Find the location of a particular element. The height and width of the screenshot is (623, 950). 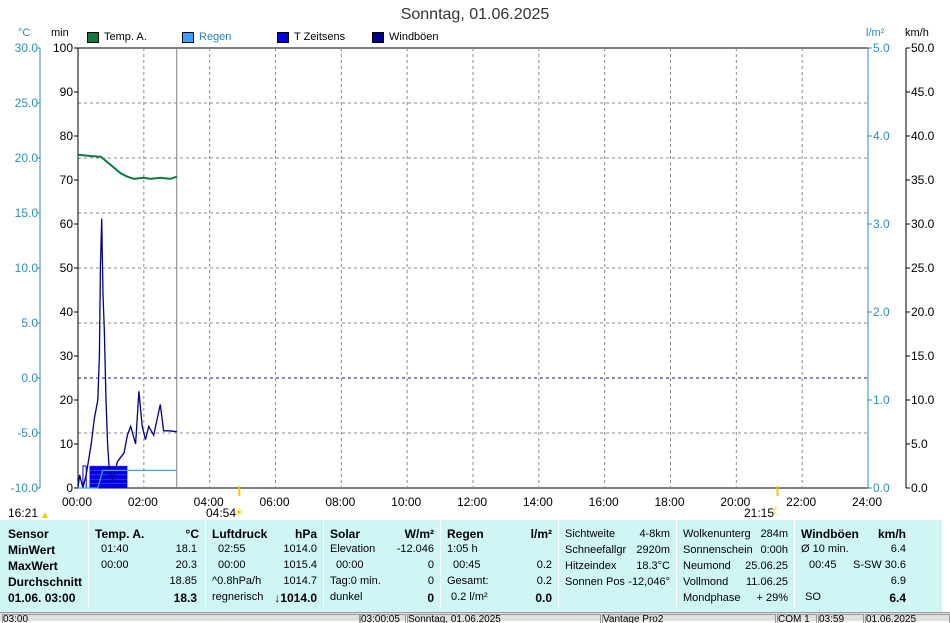

elevation-label: Elevation is located at coordinates (353, 549).